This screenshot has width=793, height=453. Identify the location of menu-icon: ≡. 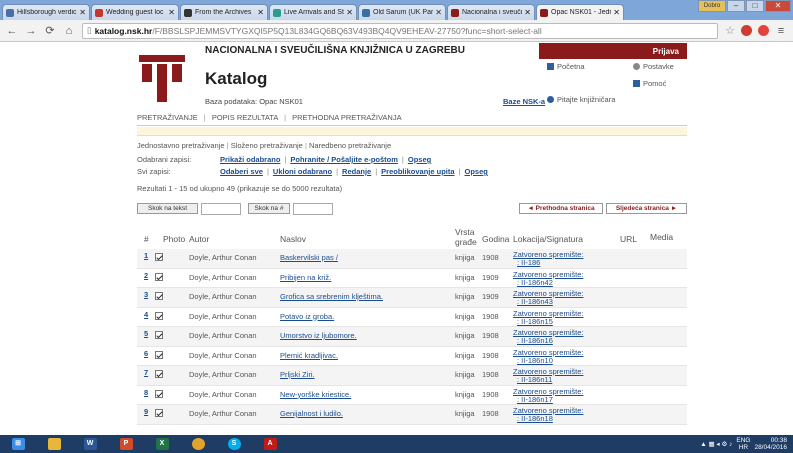
(781, 31).